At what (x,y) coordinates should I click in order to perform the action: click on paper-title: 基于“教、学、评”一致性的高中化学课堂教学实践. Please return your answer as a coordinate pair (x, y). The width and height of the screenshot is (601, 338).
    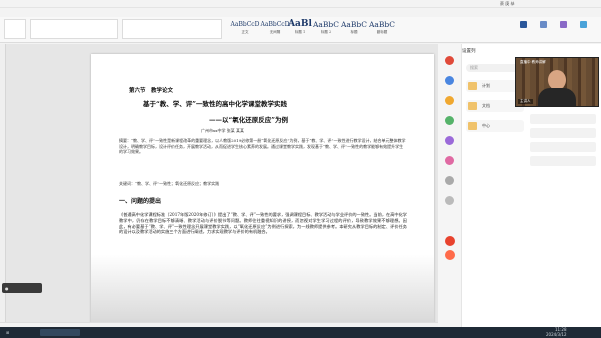
    Looking at the image, I should click on (215, 103).